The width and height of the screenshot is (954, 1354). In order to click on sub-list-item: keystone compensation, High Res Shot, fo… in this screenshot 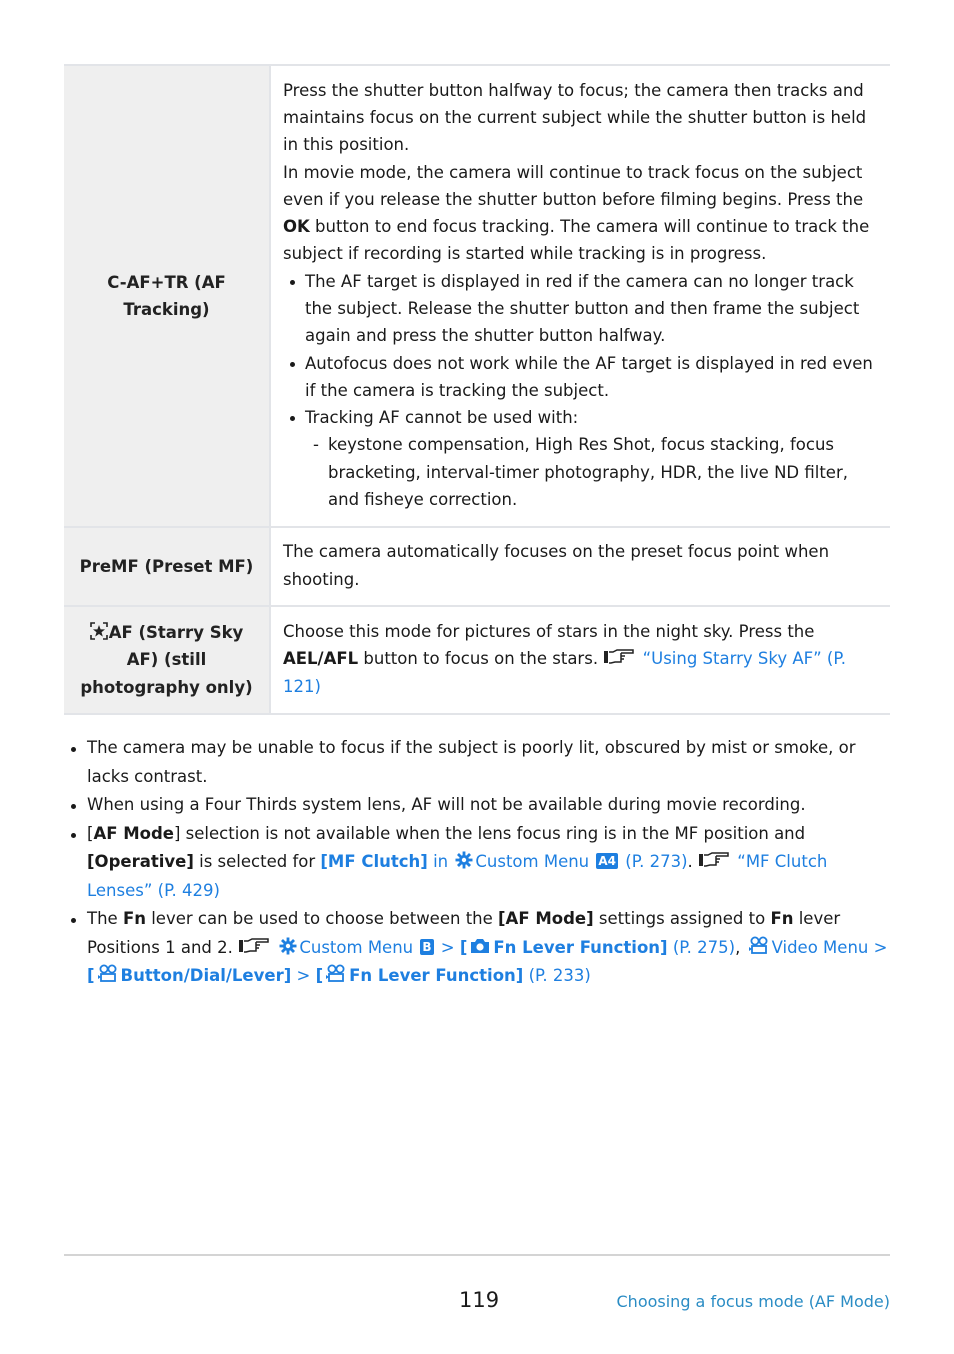, I will do `click(591, 472)`.